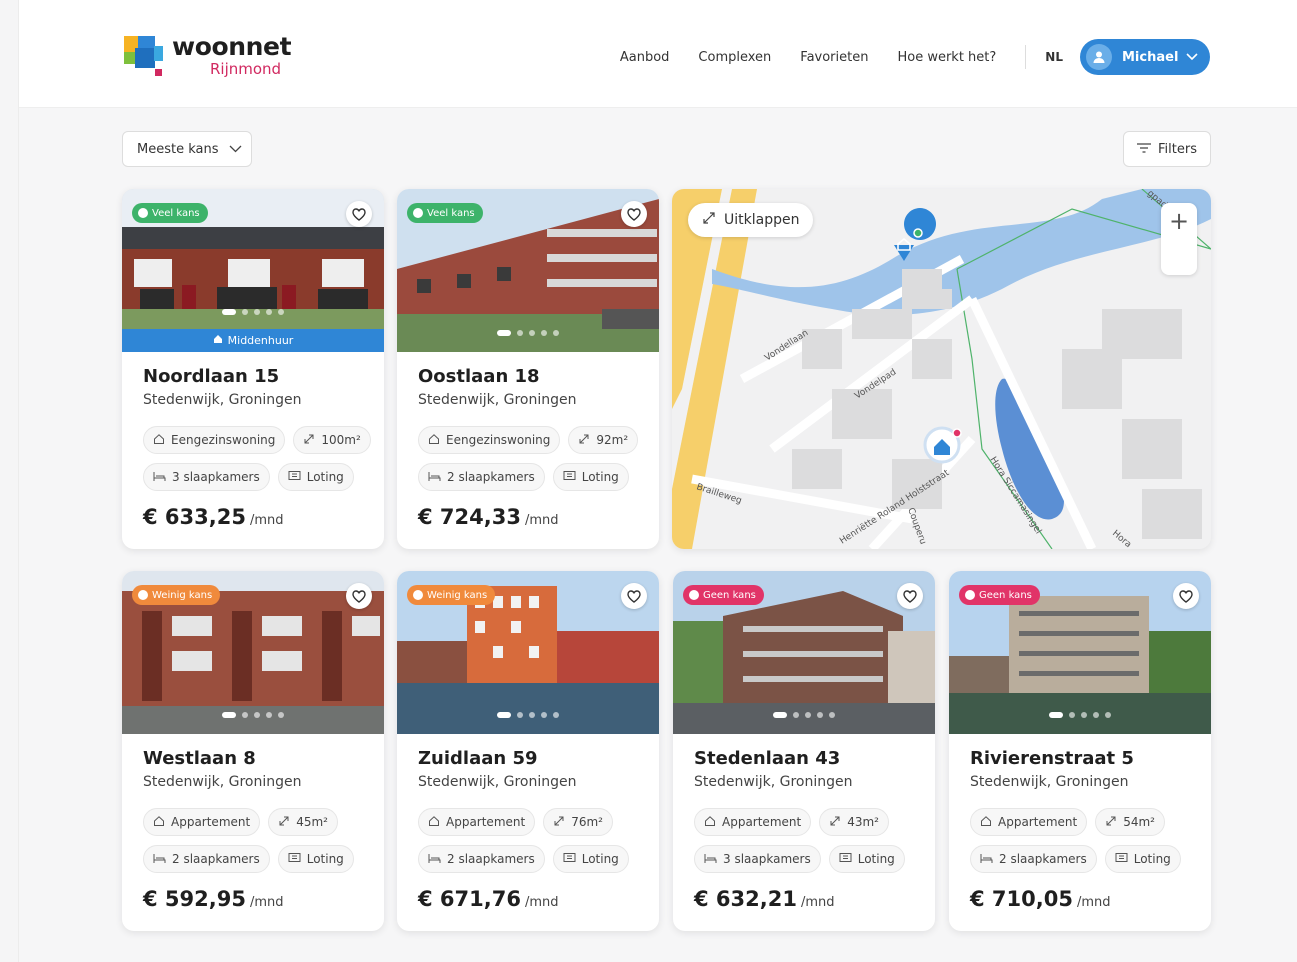  I want to click on language-switch: NL, so click(1054, 57).